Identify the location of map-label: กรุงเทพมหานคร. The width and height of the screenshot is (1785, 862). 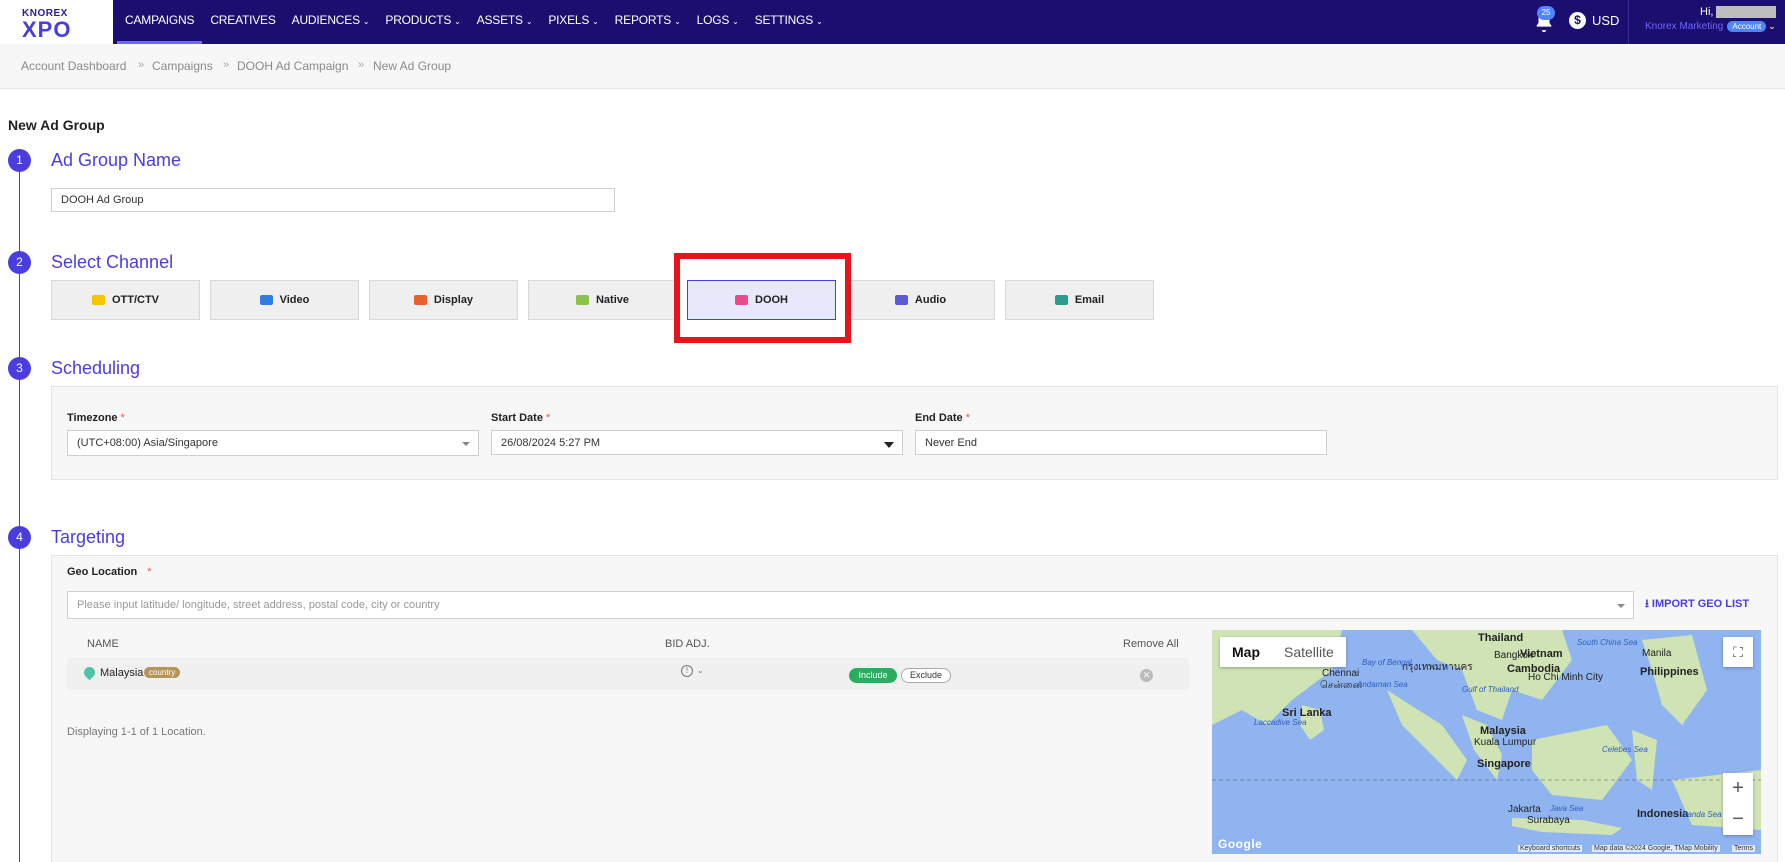
(1437, 667).